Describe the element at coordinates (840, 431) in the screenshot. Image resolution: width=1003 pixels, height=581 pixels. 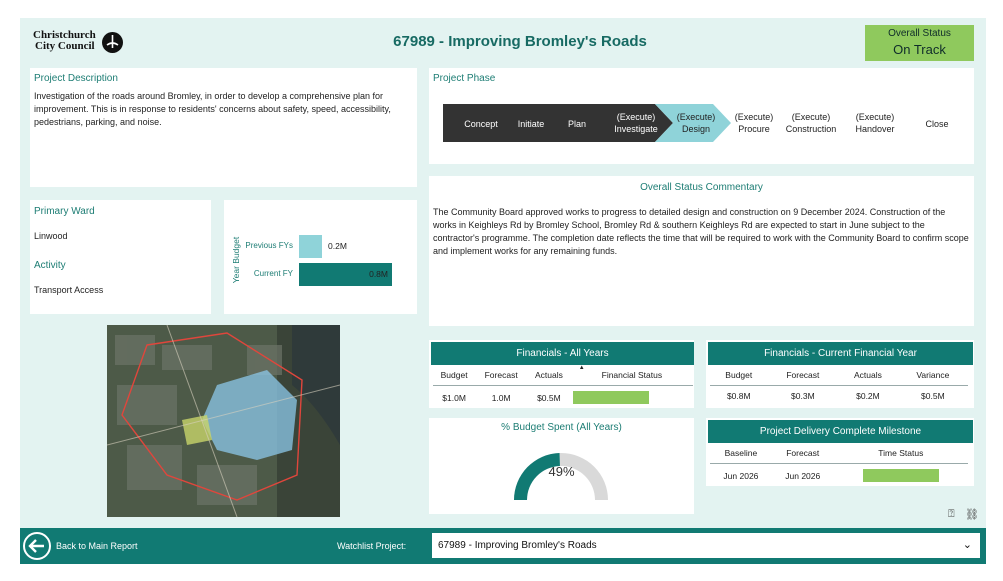
I see `milestone-title: Project Delivery Complete Milestone` at that location.